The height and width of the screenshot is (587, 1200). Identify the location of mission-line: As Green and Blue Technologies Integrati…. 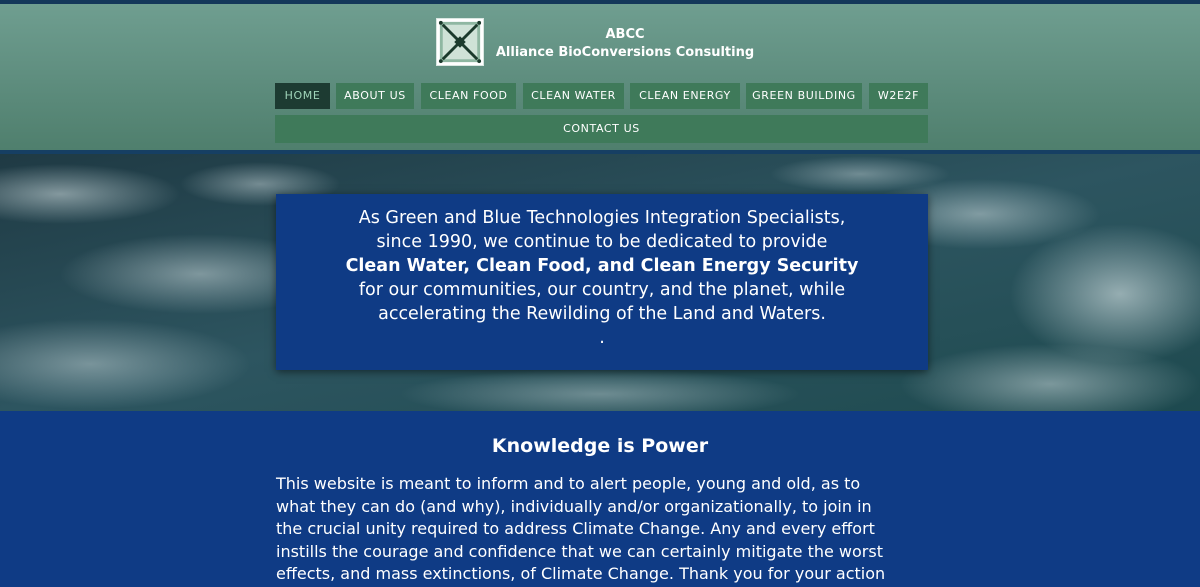
(602, 218).